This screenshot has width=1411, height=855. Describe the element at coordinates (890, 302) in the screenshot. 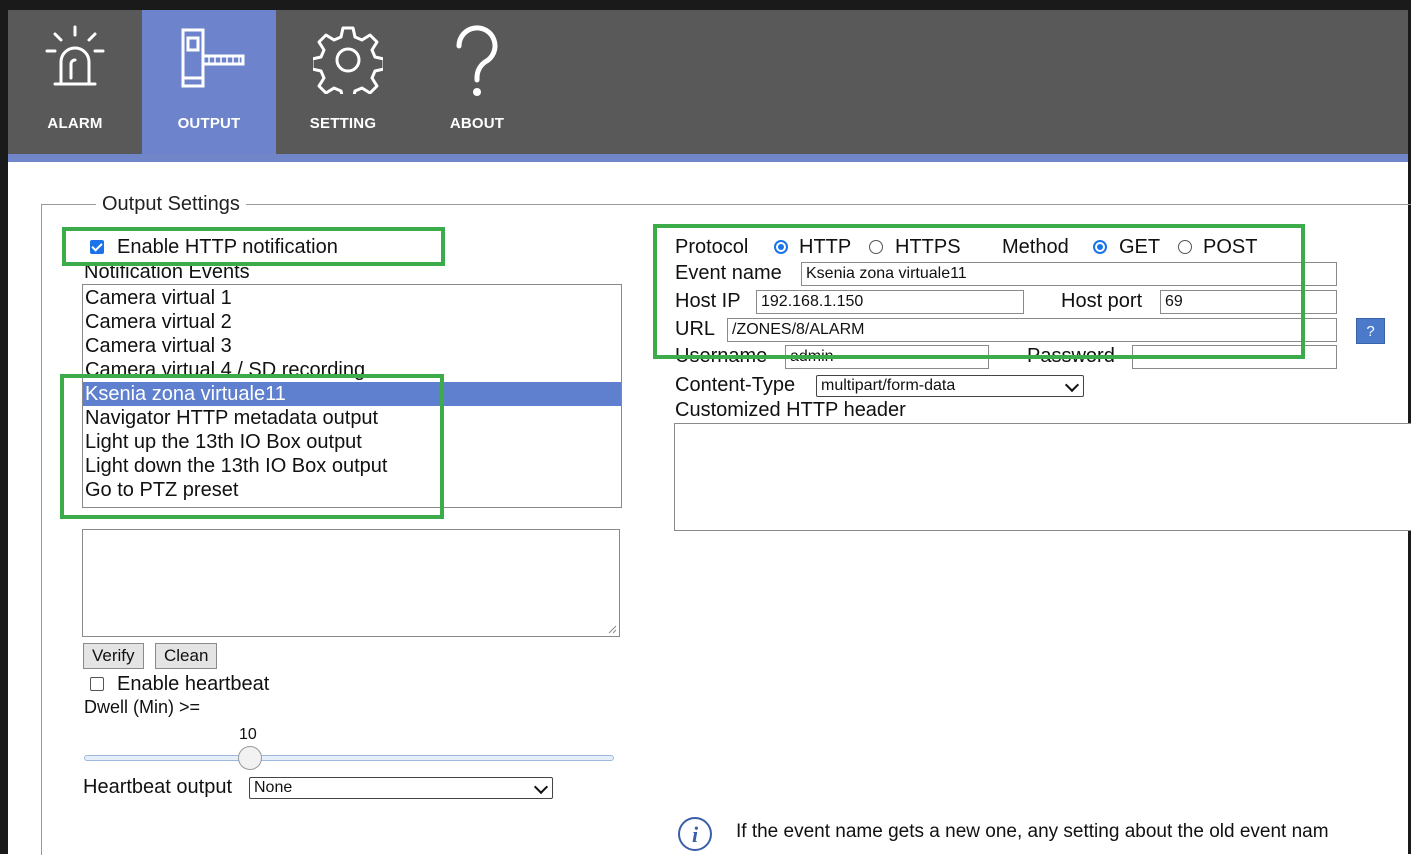

I see `host-ip-field: 192.168.1.150` at that location.